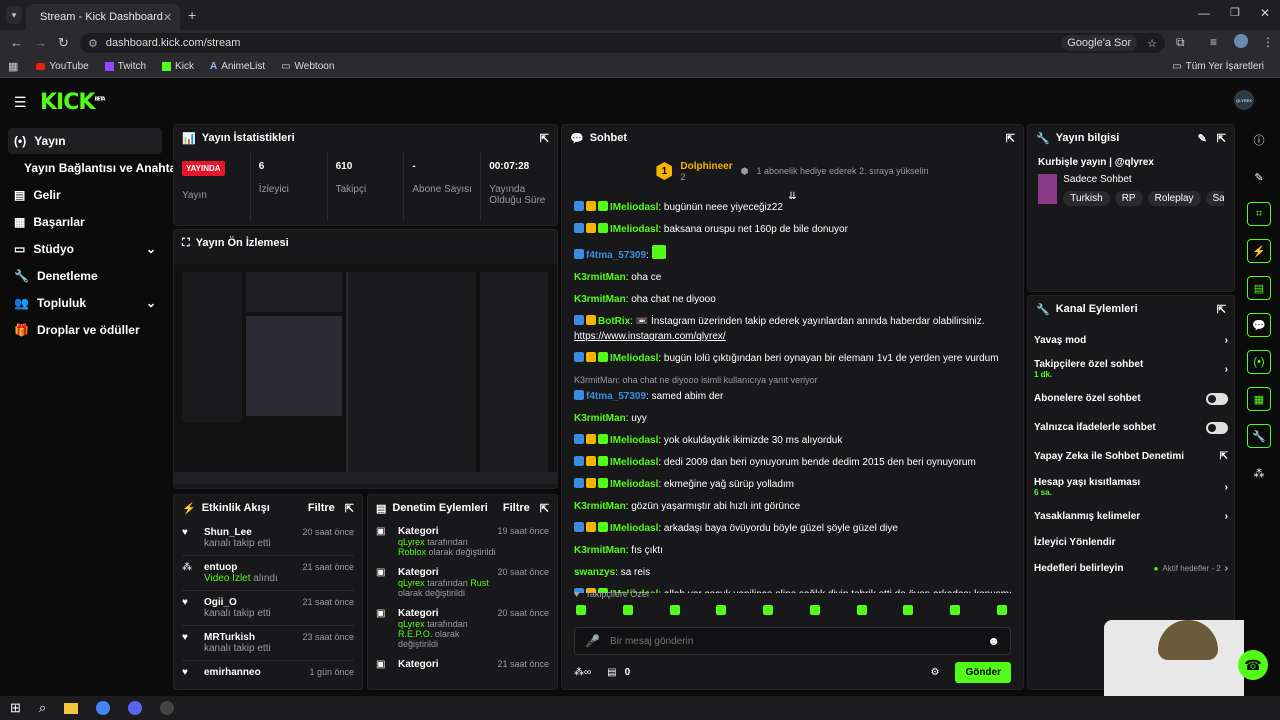 This screenshot has width=1280, height=720. I want to click on sidebar-item-achievements: ▦ Başarılar, so click(85, 222).